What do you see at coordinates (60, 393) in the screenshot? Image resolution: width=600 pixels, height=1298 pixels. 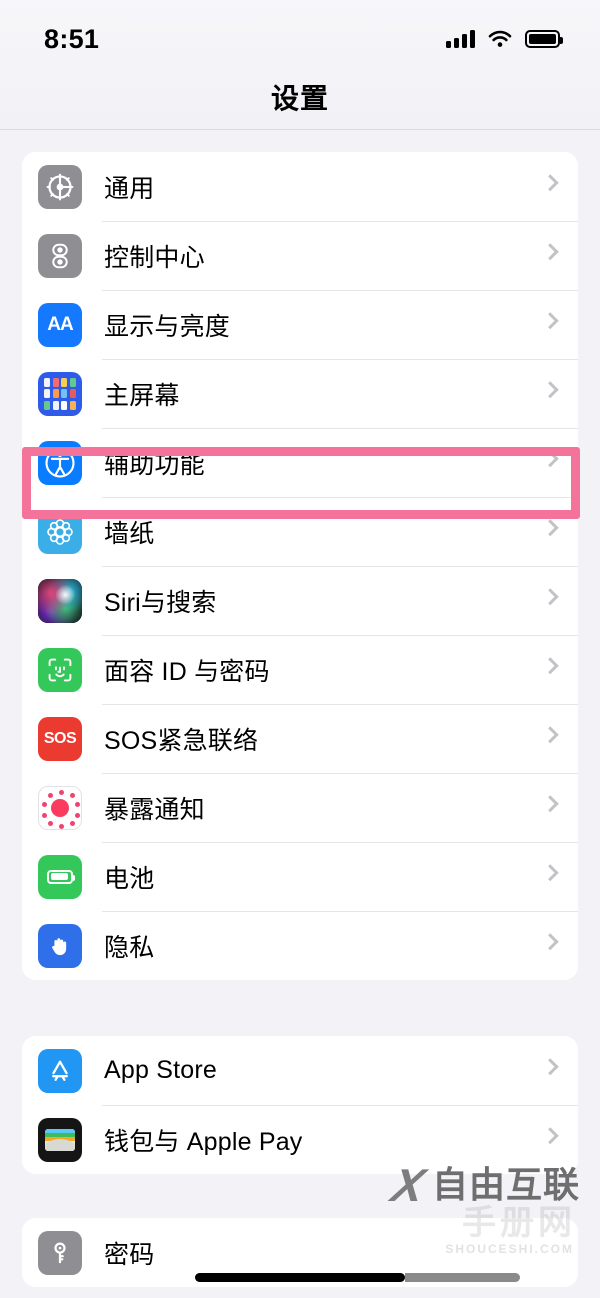 I see `home-screen-icon` at bounding box center [60, 393].